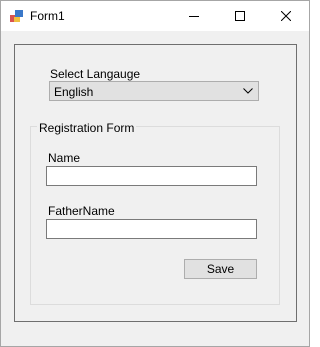 This screenshot has width=320, height=347. I want to click on chevron-down-icon, so click(248, 91).